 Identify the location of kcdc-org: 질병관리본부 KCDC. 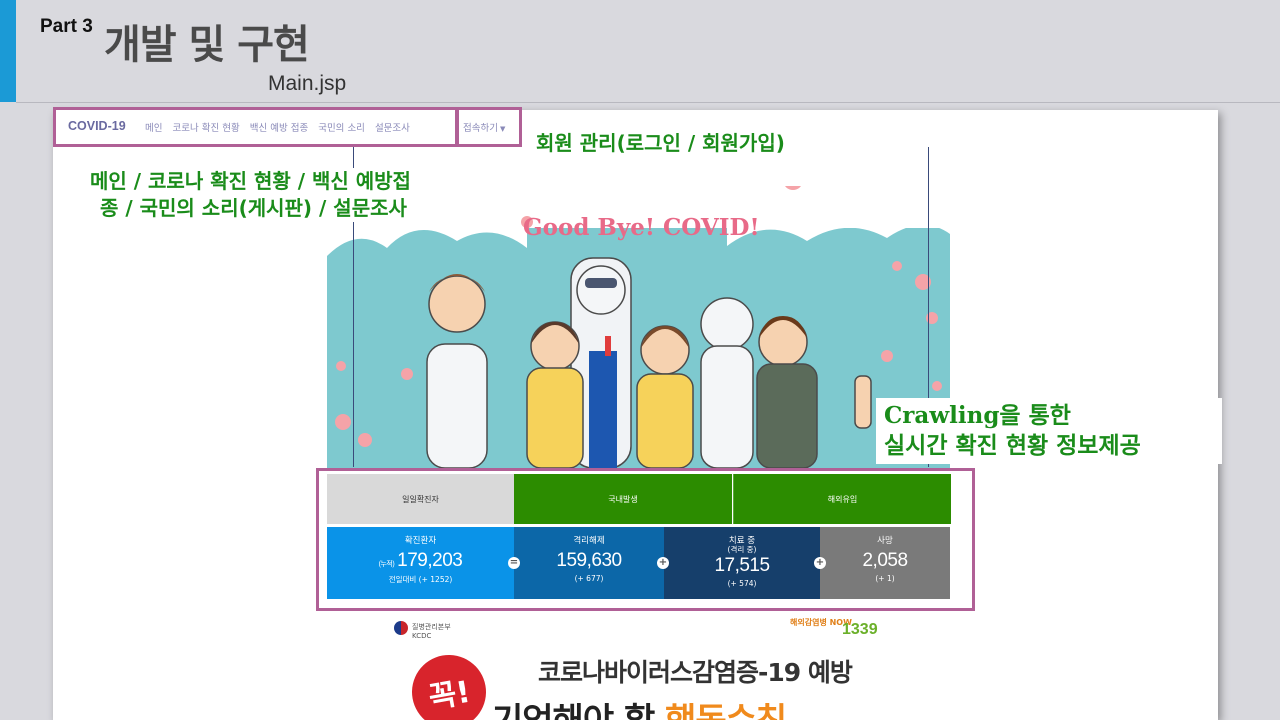
(431, 632).